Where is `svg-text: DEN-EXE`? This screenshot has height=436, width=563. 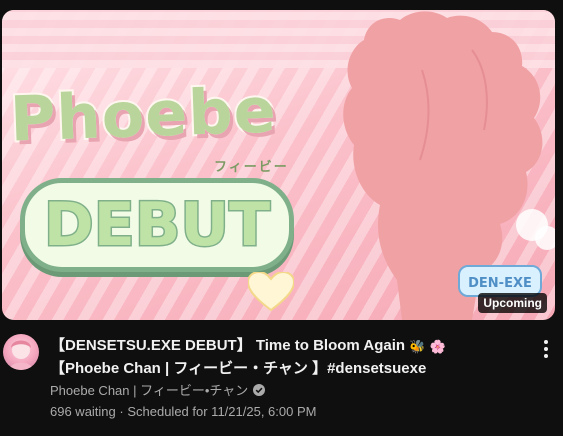
svg-text: DEN-EXE is located at coordinates (500, 283).